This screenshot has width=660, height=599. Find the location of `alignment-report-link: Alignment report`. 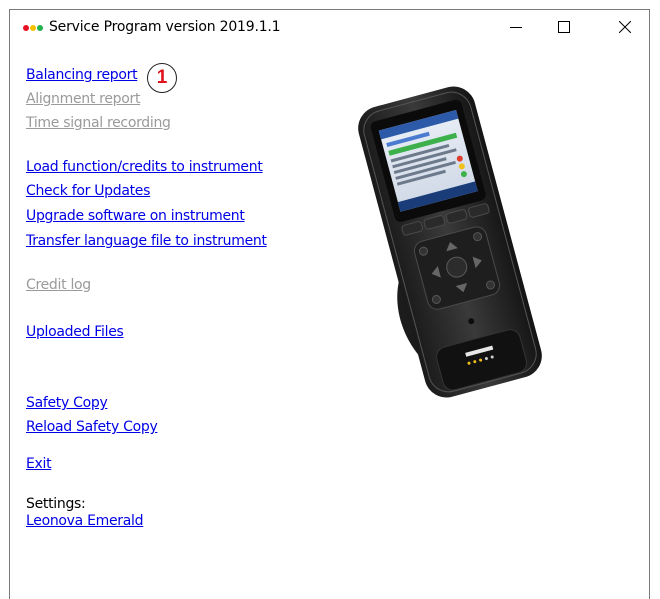

alignment-report-link: Alignment report is located at coordinates (83, 99).